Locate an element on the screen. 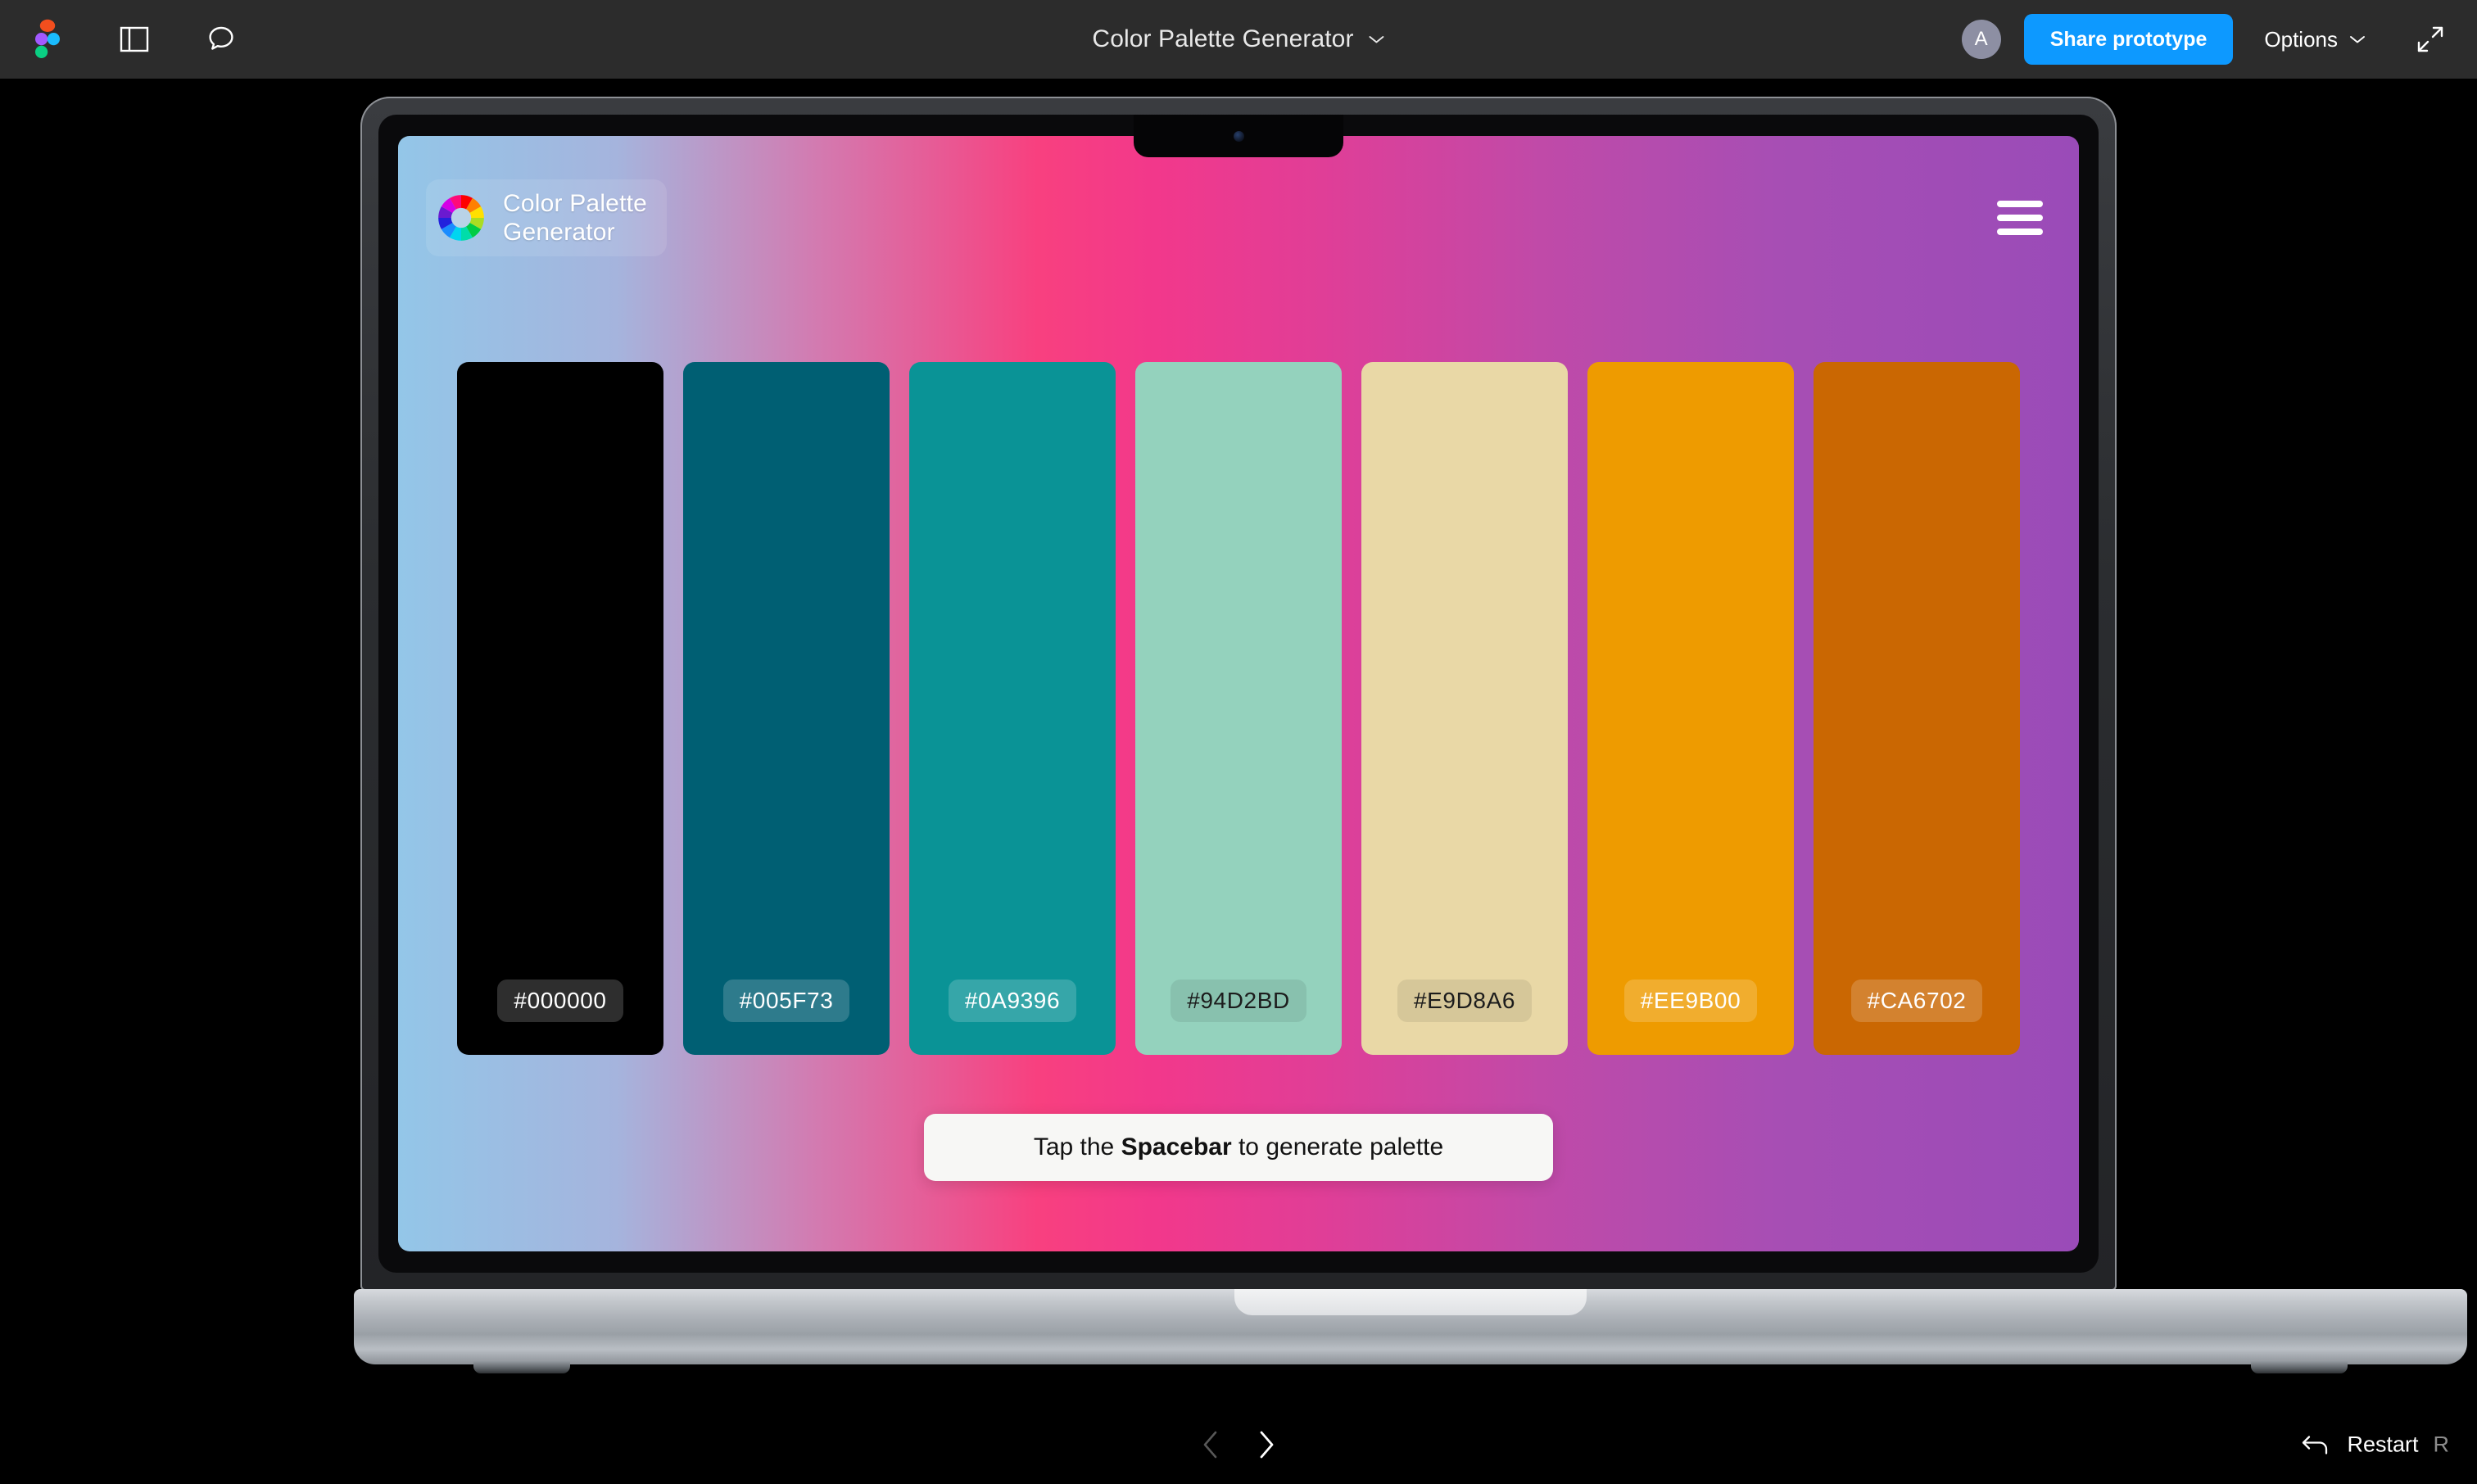 This screenshot has height=1484, width=2477. color-swatch: #005F73 is located at coordinates (786, 708).